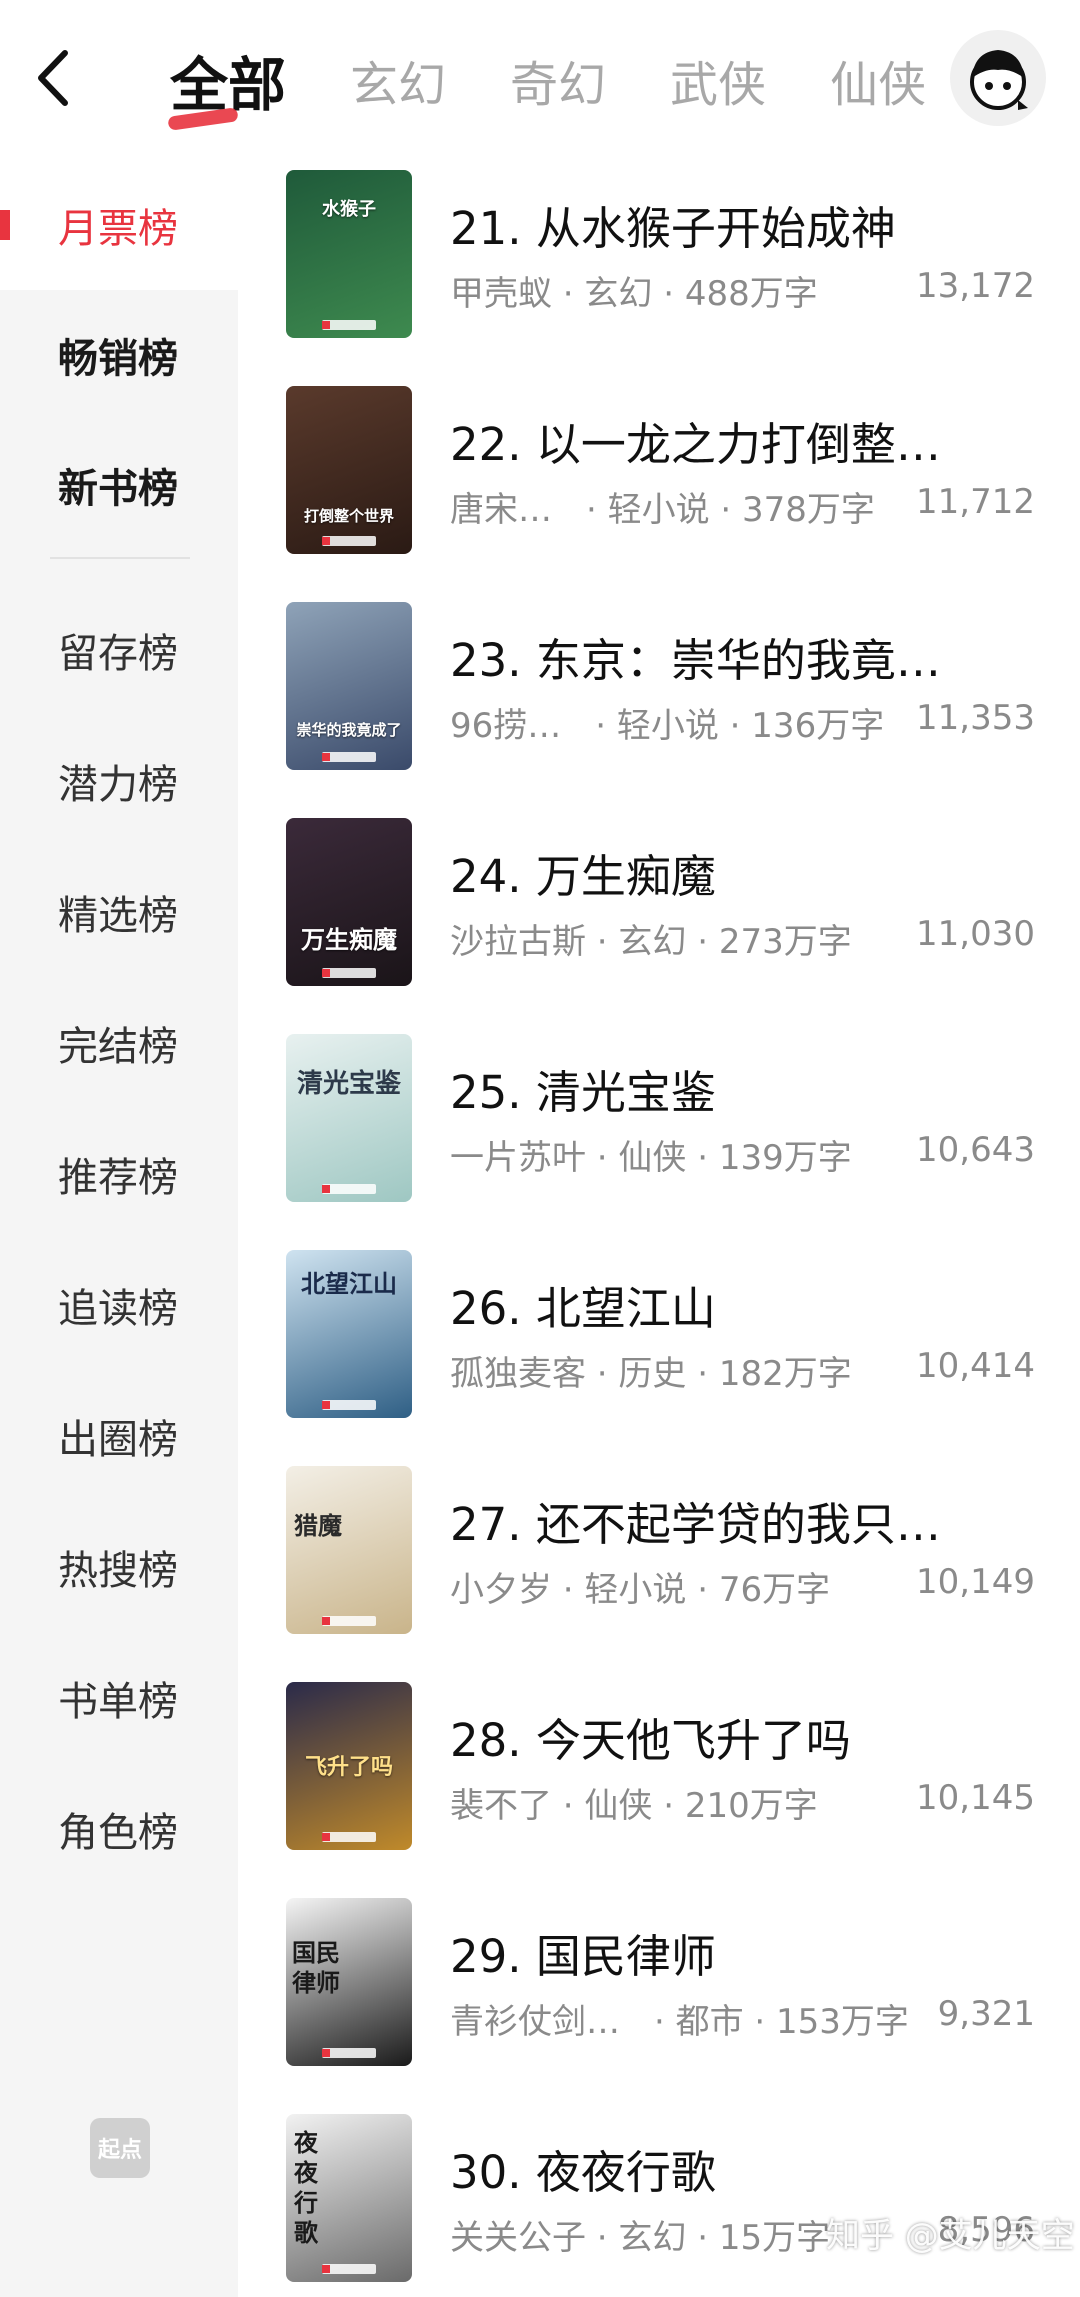 The height and width of the screenshot is (2297, 1080). What do you see at coordinates (349, 1284) in the screenshot?
I see `cover-title: 北望江山` at bounding box center [349, 1284].